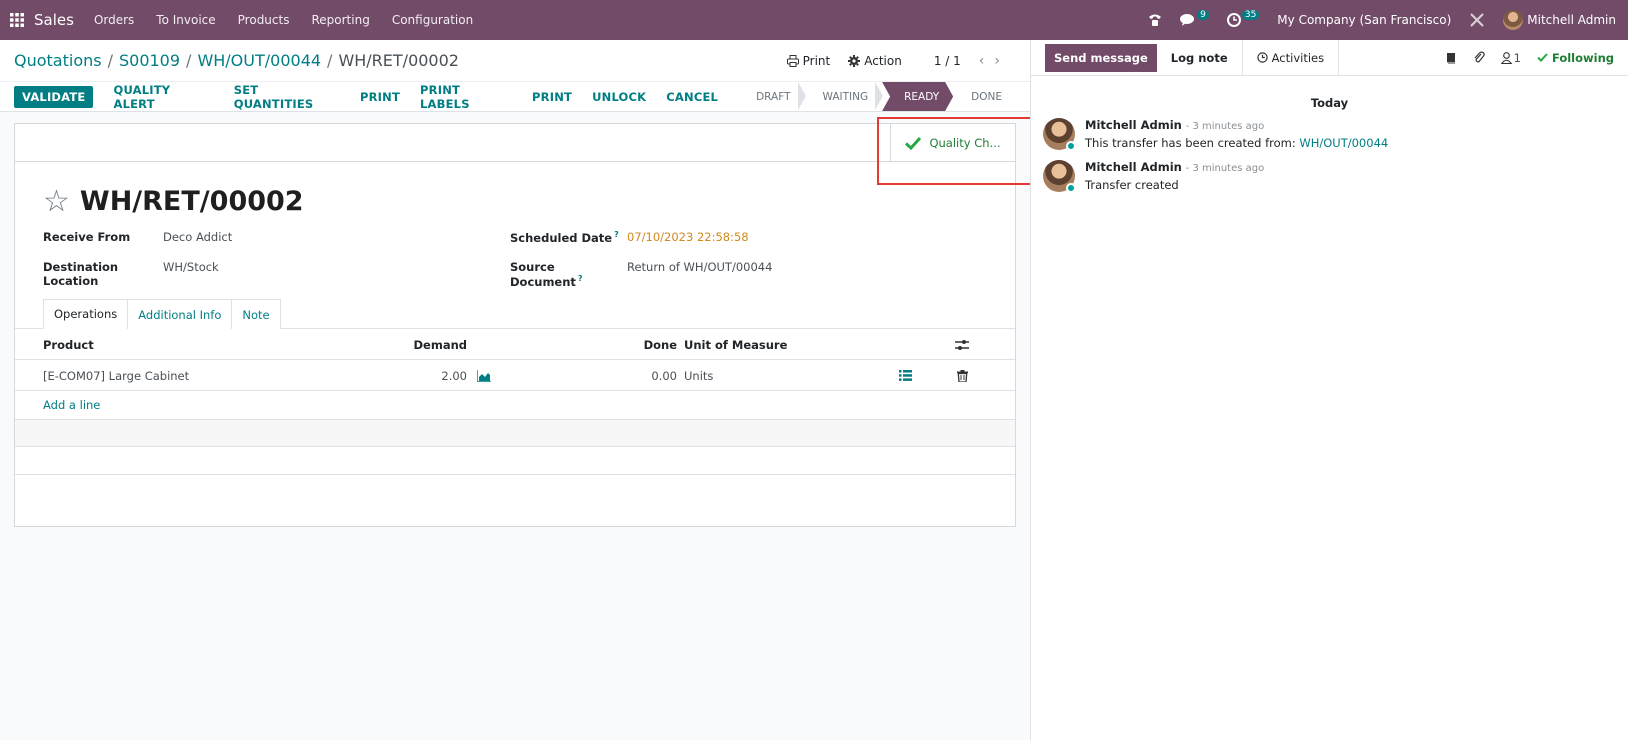 The height and width of the screenshot is (740, 1628). I want to click on menu-products: Products, so click(264, 20).